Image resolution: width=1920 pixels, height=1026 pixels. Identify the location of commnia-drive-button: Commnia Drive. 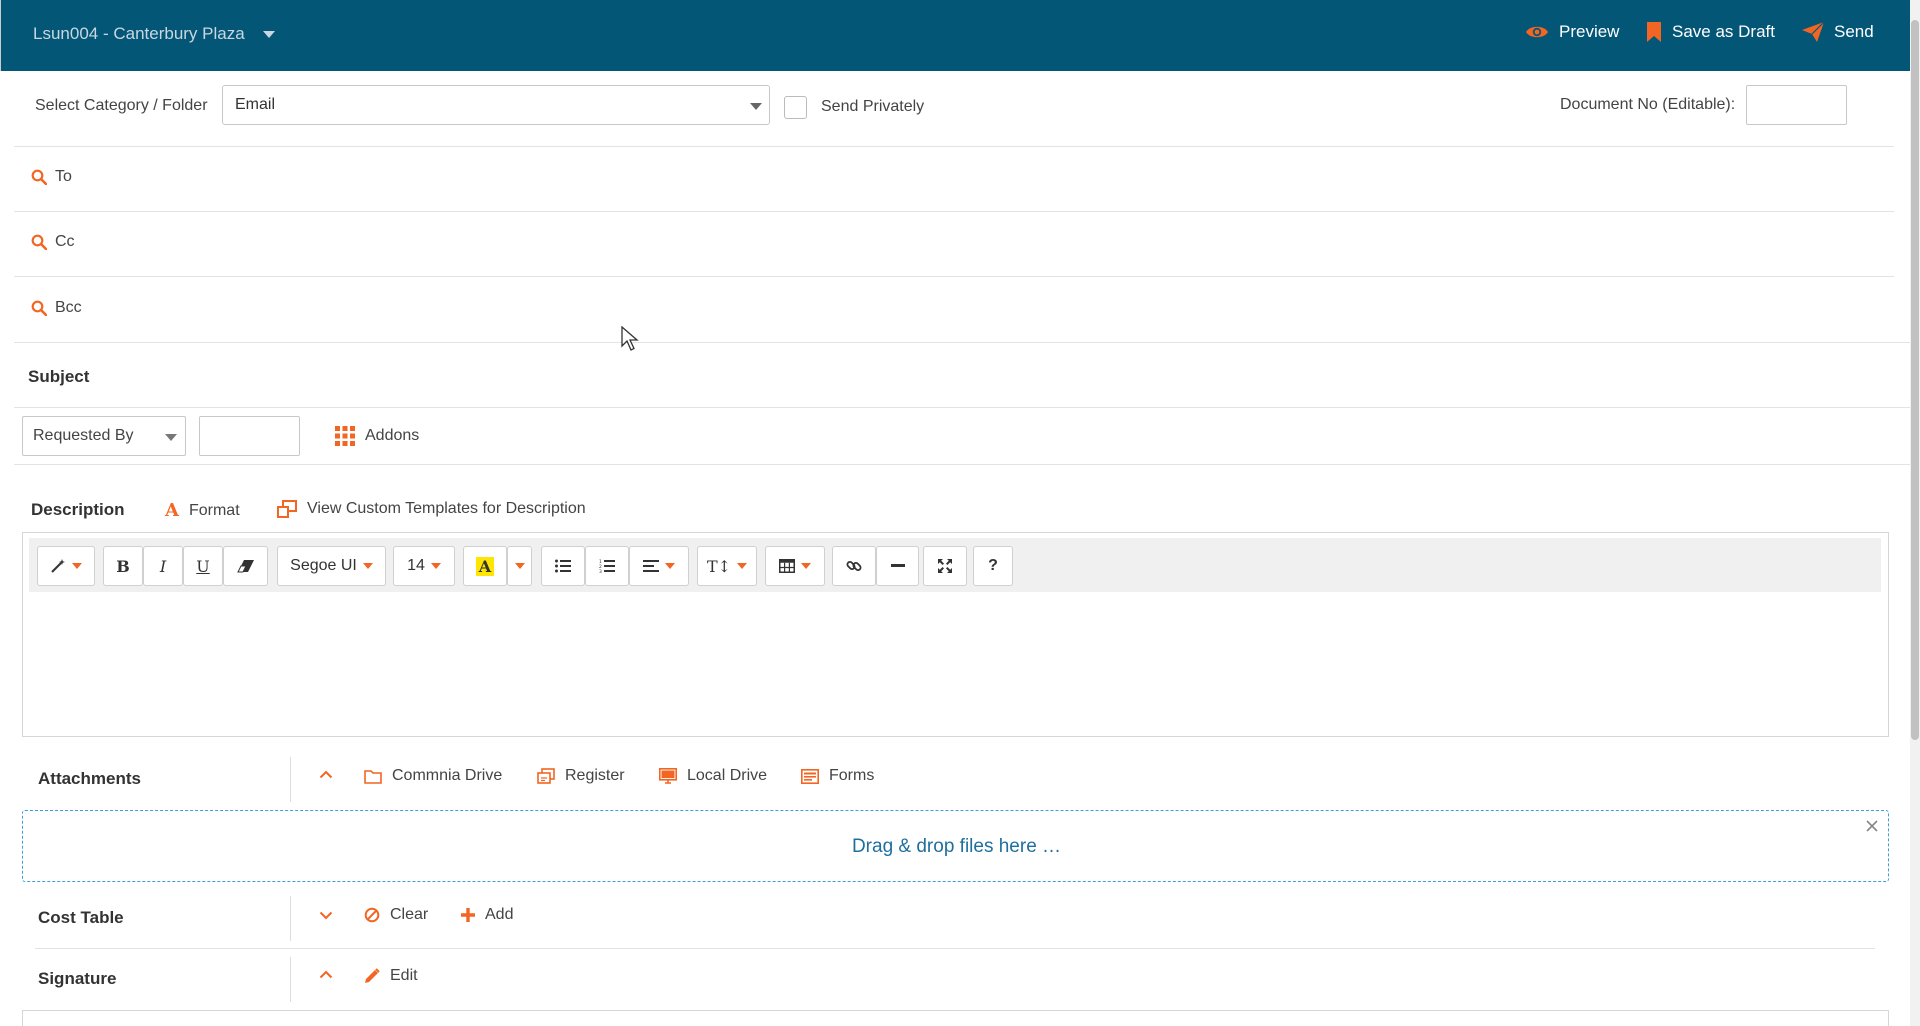
(433, 776).